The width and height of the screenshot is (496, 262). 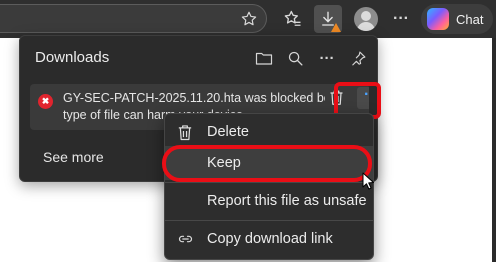 I want to click on browser-toolbar: ··· Chat, so click(x=248, y=19).